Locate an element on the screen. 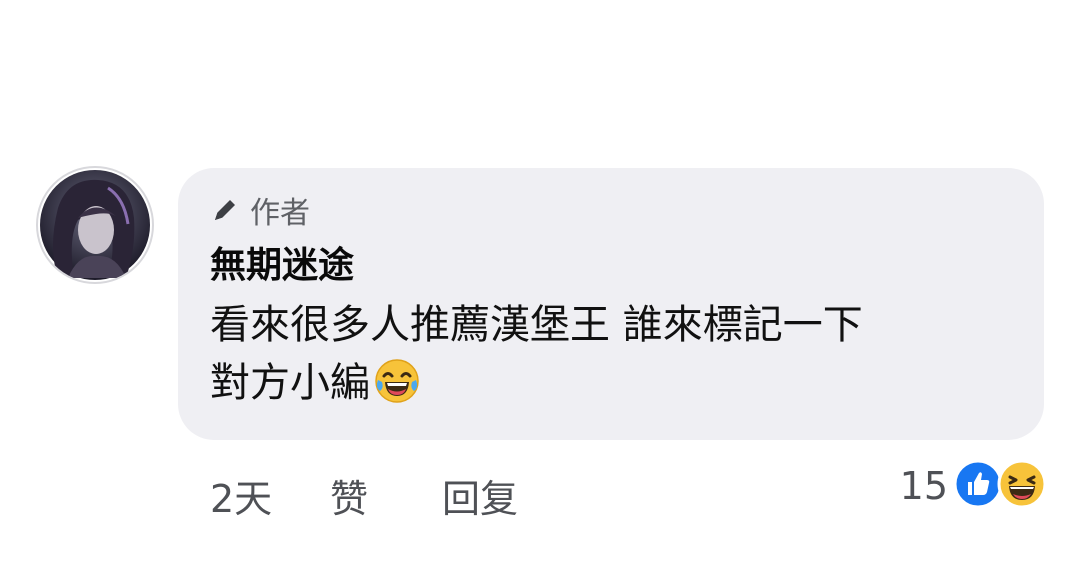 This screenshot has width=1080, height=562. comment-text-line: 看來很多人推薦漢堡王 誰來標記一下 is located at coordinates (536, 325).